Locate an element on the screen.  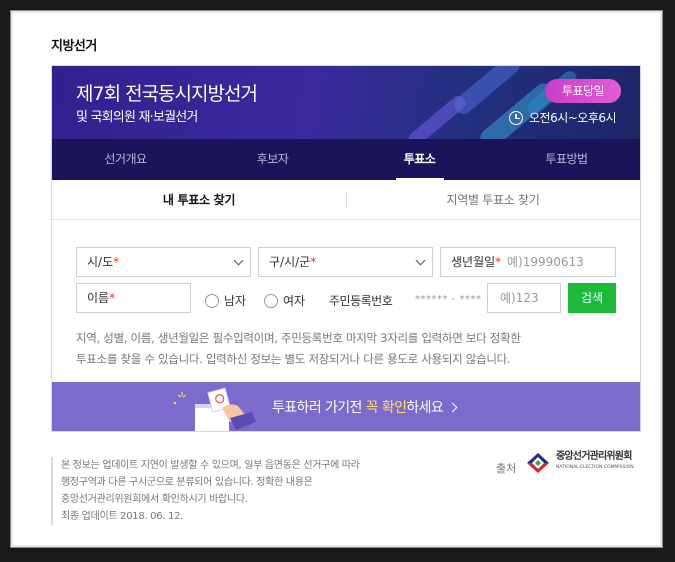
tab-polling-place: 투표소 is located at coordinates (419, 159).